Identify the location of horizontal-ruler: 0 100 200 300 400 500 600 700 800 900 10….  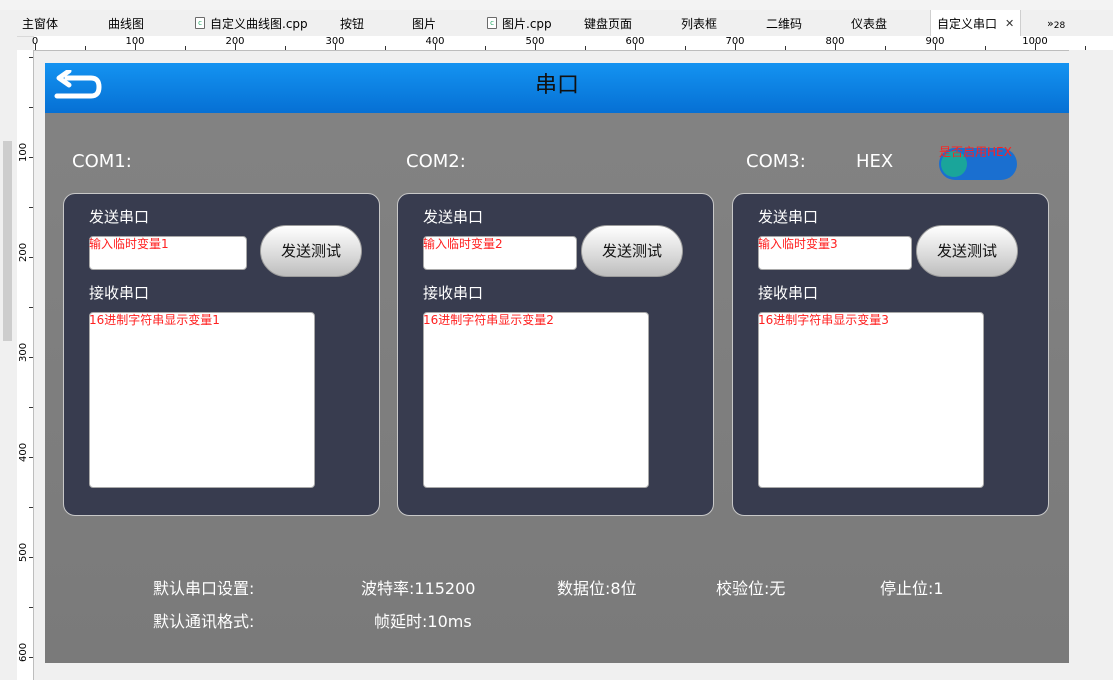
(572, 43).